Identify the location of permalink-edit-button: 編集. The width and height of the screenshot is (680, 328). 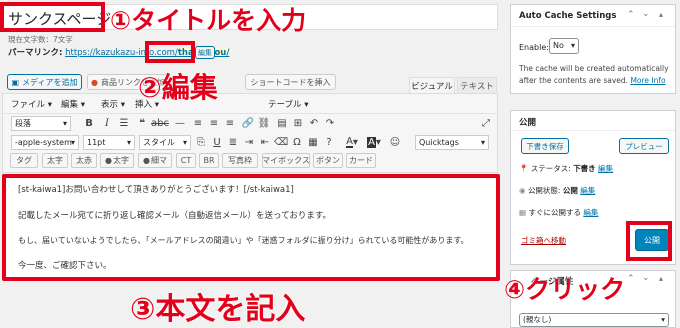
(205, 52).